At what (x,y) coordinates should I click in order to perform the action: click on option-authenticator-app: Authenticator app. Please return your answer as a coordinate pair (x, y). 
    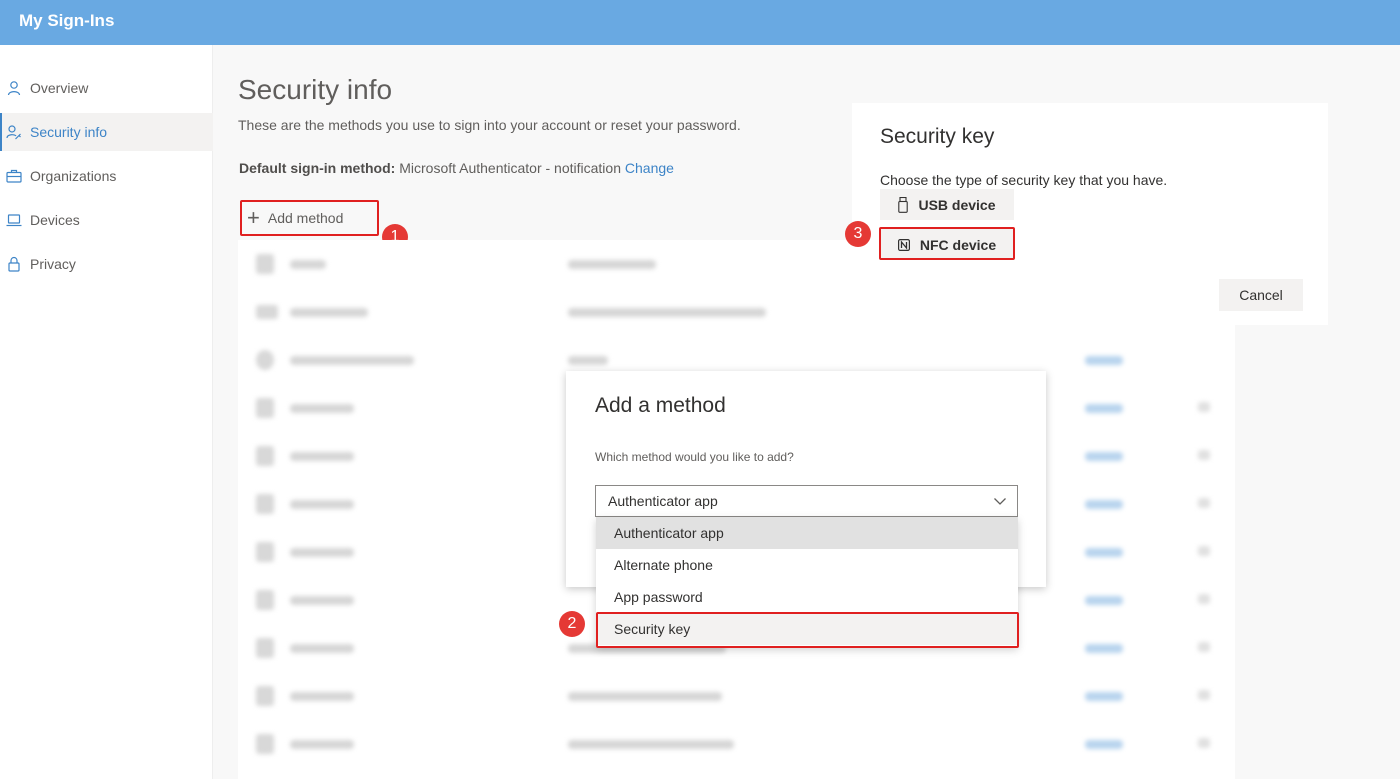
    Looking at the image, I should click on (807, 533).